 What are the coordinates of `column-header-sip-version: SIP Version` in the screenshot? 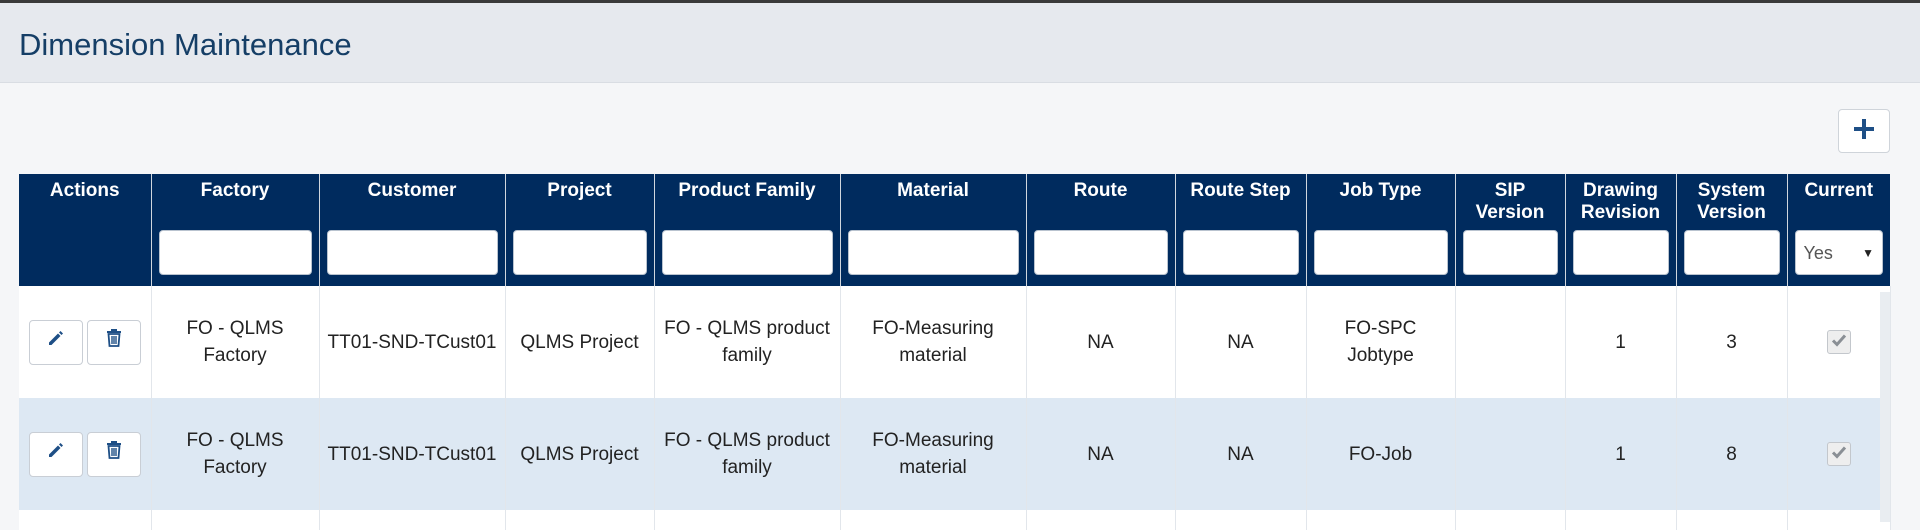 It's located at (1510, 230).